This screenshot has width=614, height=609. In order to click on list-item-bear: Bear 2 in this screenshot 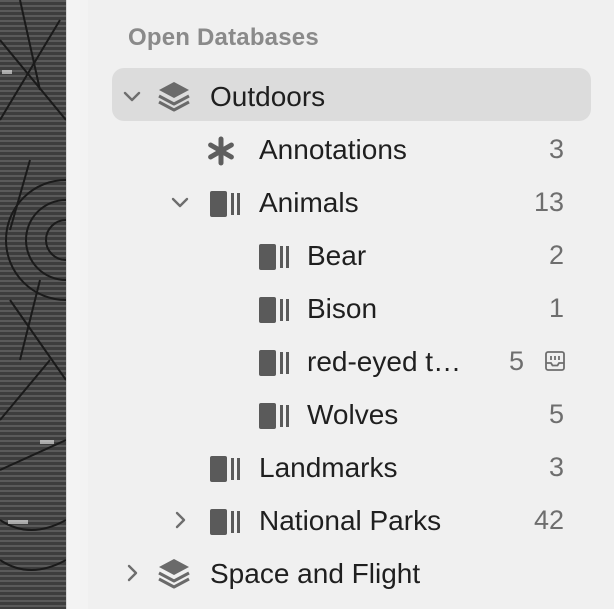, I will do `click(351, 255)`.